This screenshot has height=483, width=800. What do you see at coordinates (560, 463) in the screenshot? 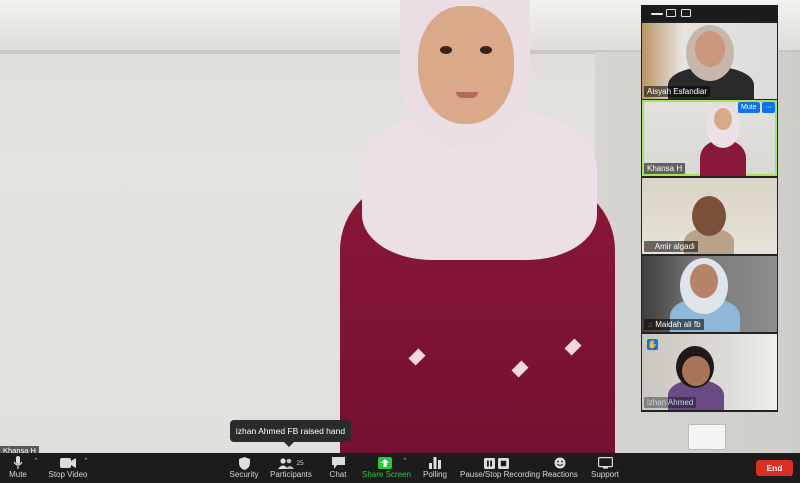
I see `emoji-icon` at bounding box center [560, 463].